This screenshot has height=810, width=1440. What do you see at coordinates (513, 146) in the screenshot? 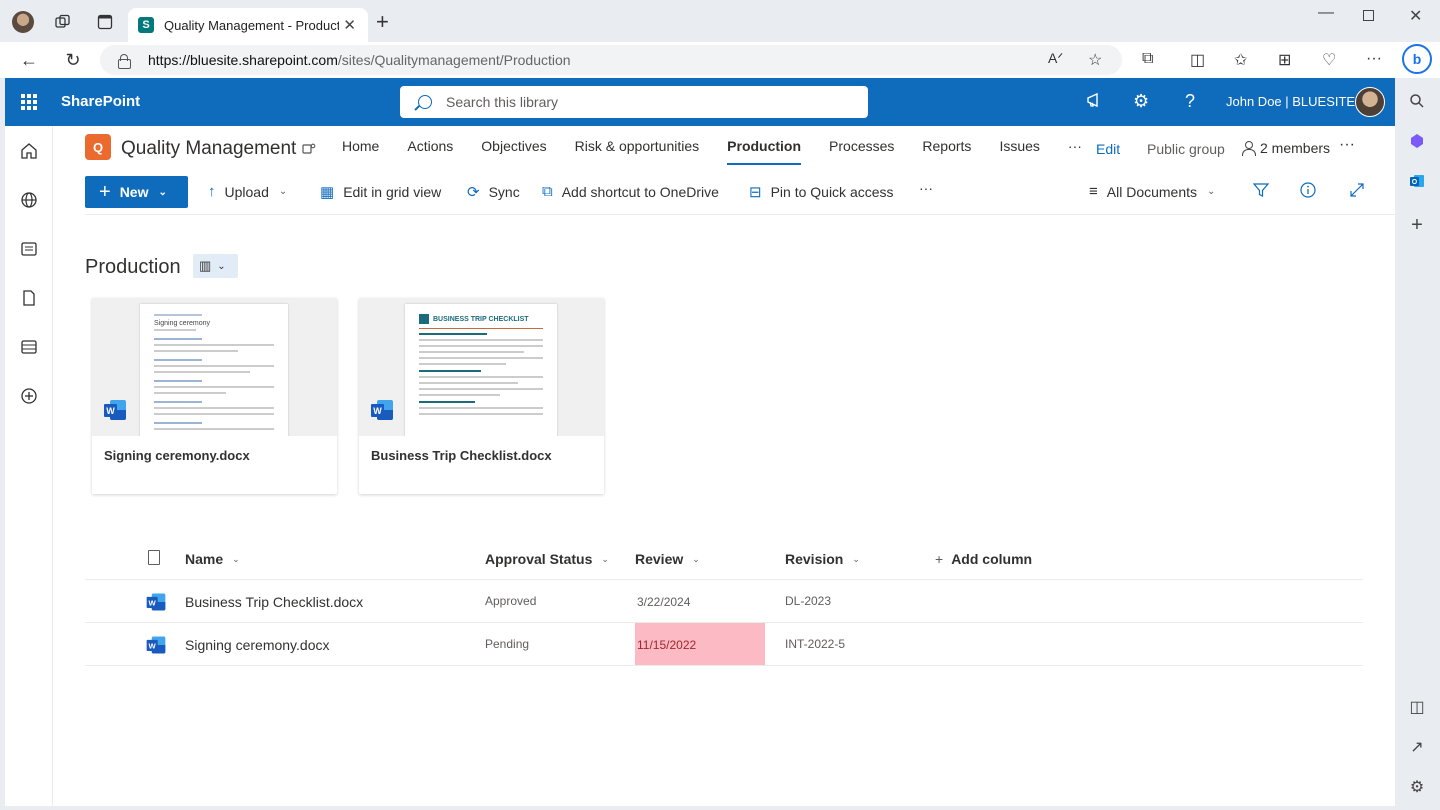
I see `nav-objectives: Objectives` at bounding box center [513, 146].